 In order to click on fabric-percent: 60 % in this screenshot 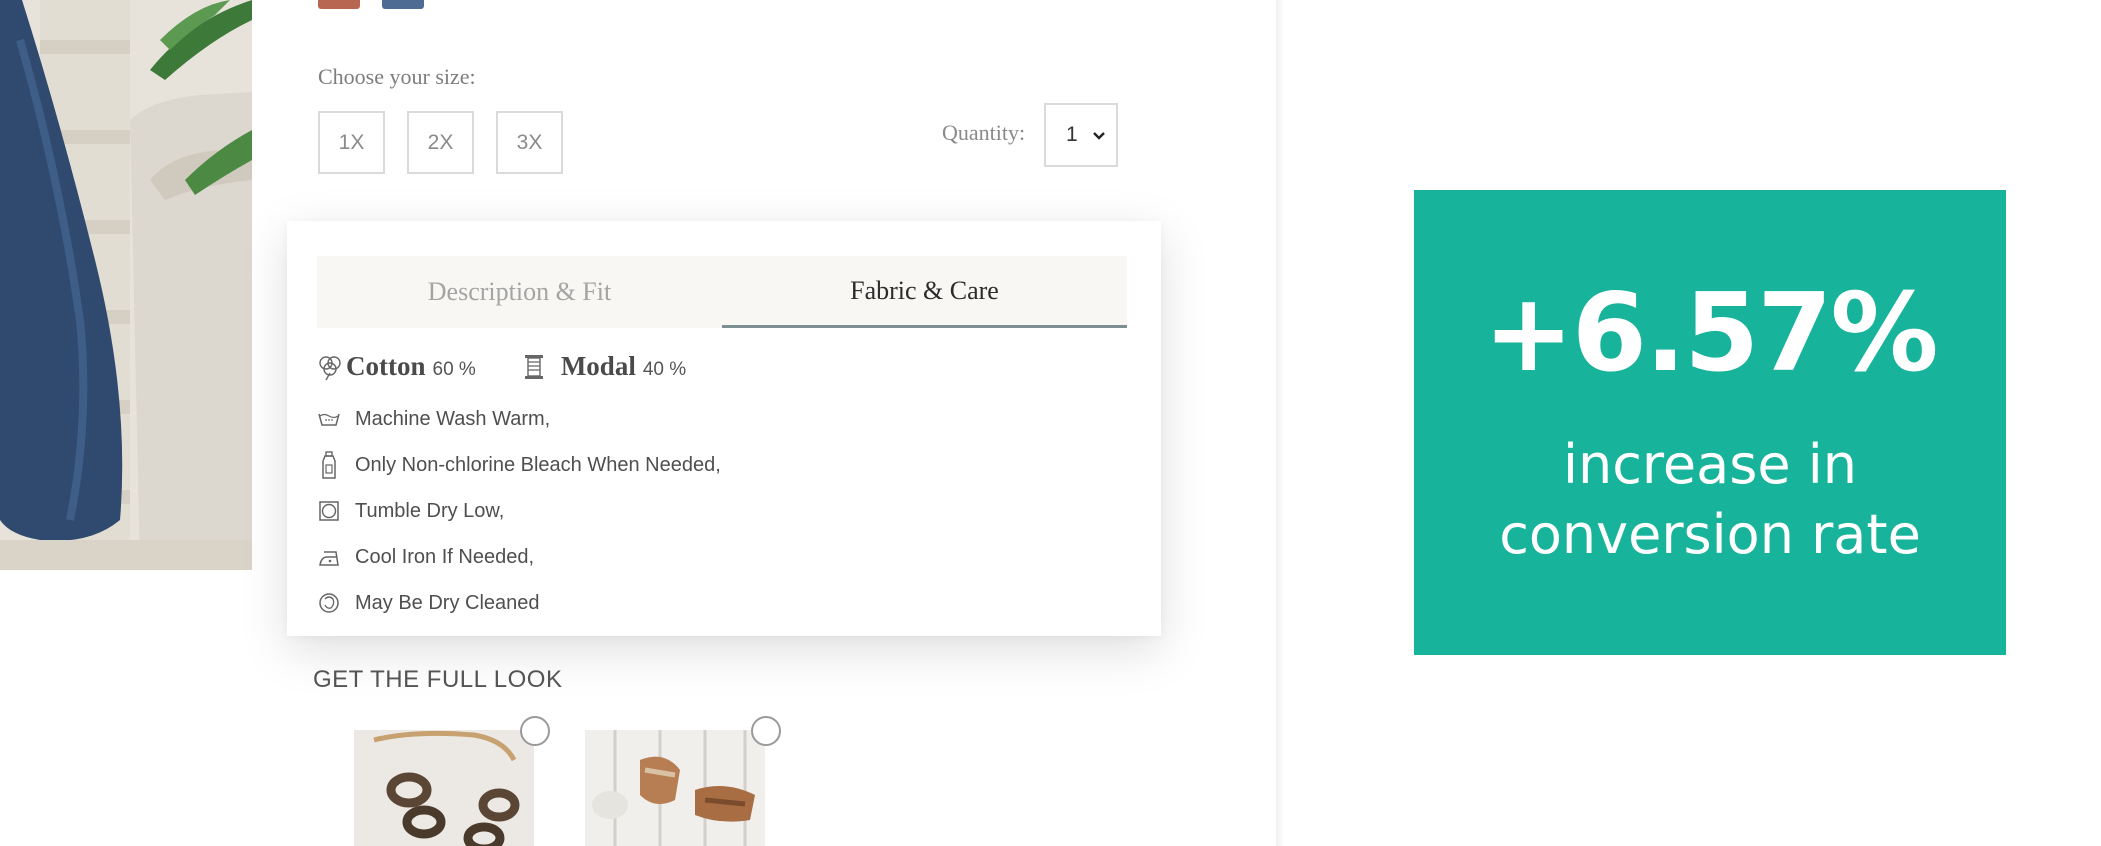, I will do `click(454, 369)`.